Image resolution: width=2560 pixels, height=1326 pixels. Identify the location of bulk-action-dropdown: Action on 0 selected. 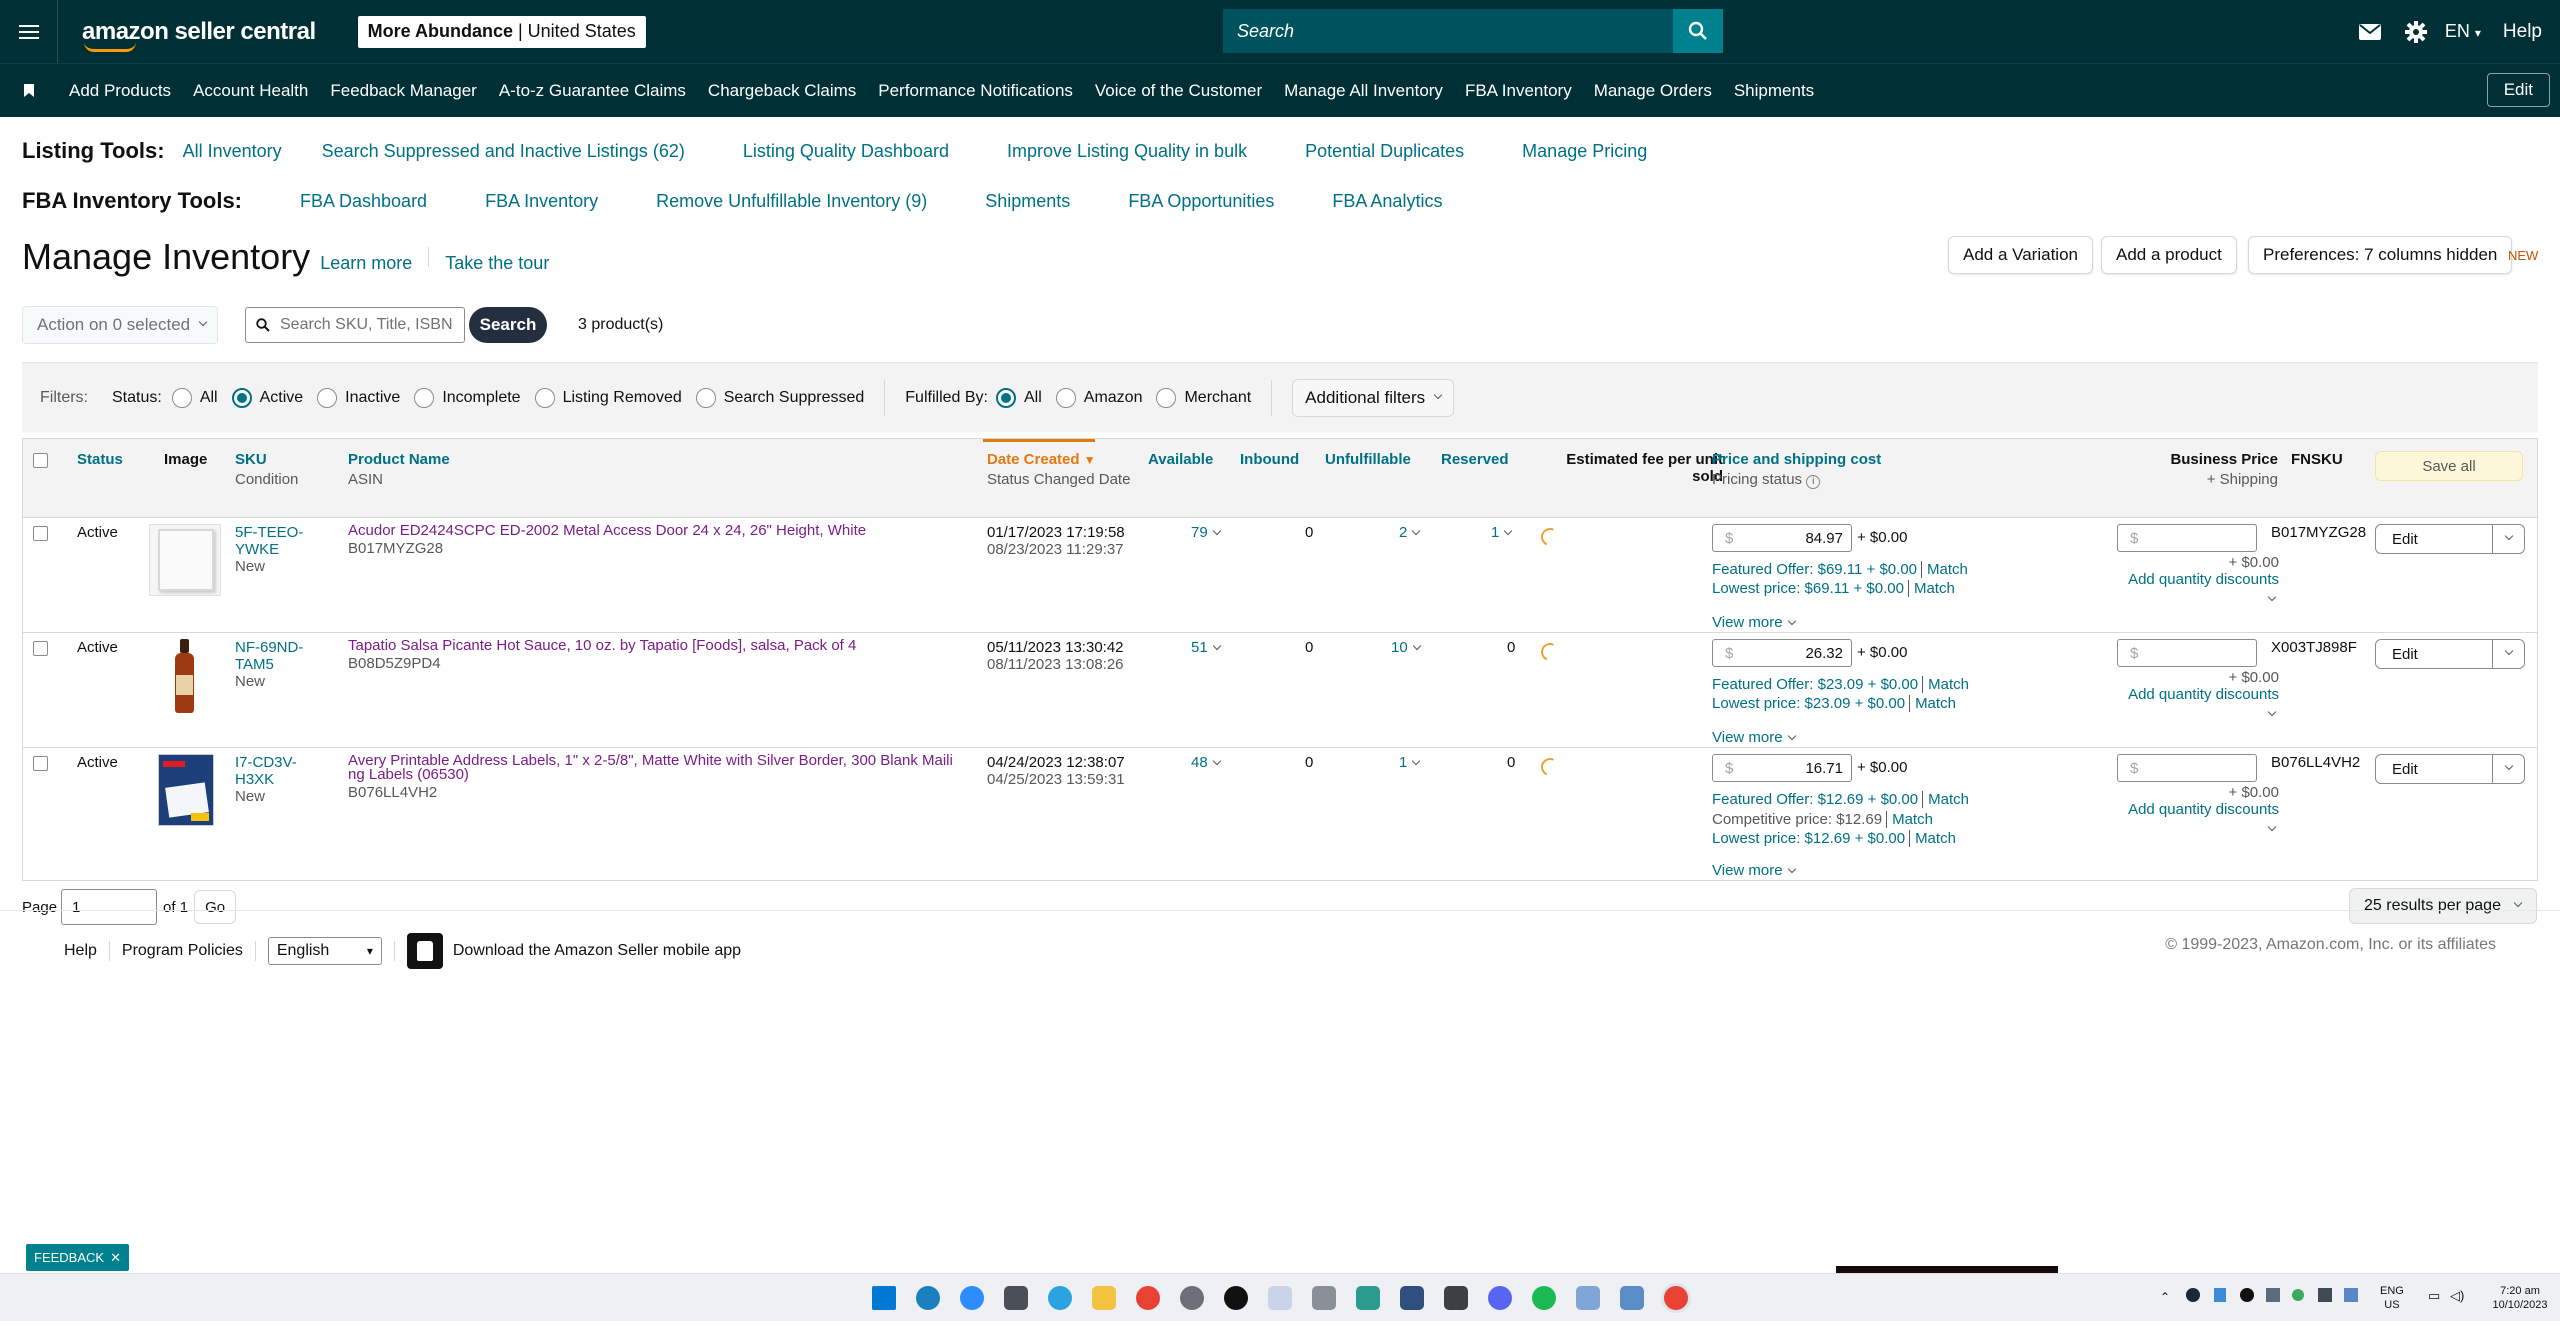
(120, 325).